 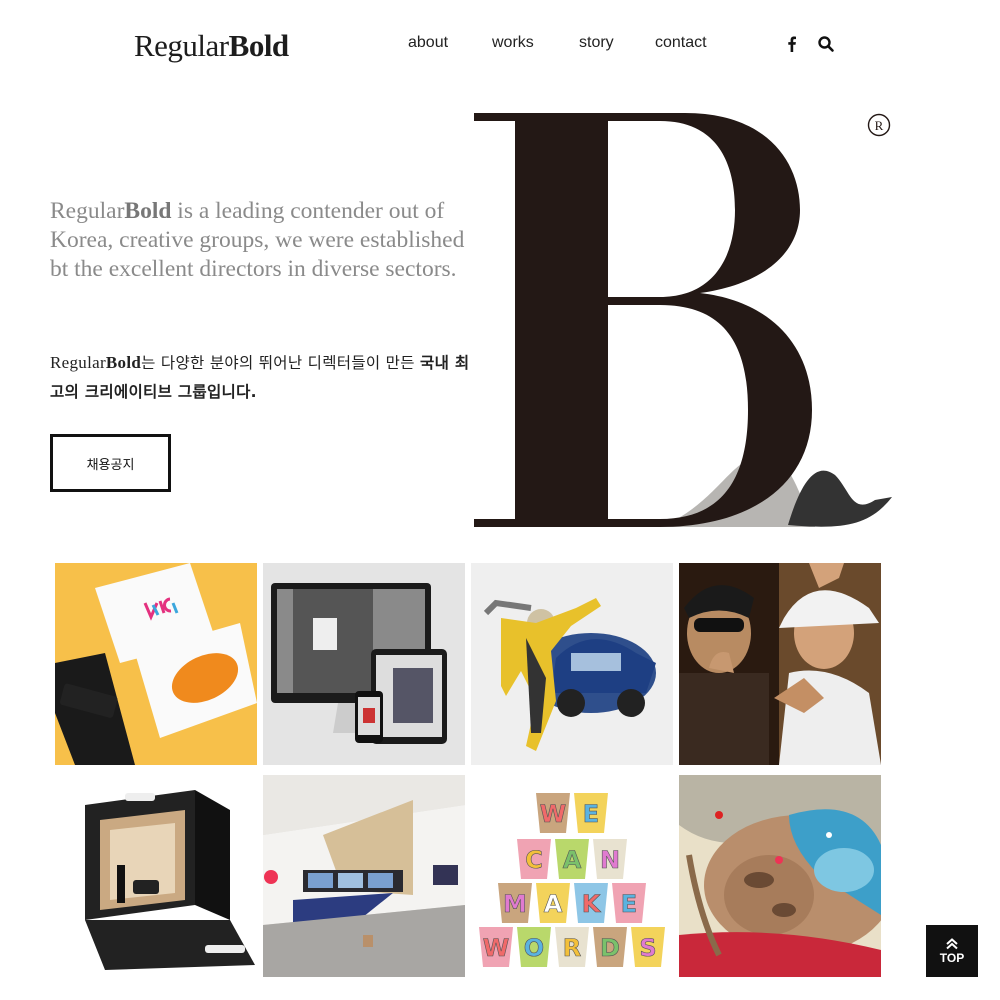 I want to click on svg-text: M, so click(x=515, y=904).